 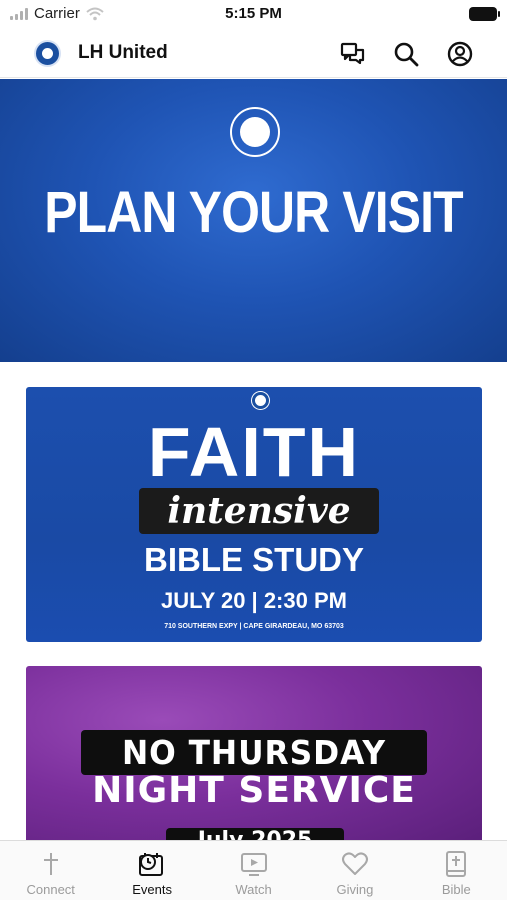 I want to click on account-icon, so click(x=460, y=54).